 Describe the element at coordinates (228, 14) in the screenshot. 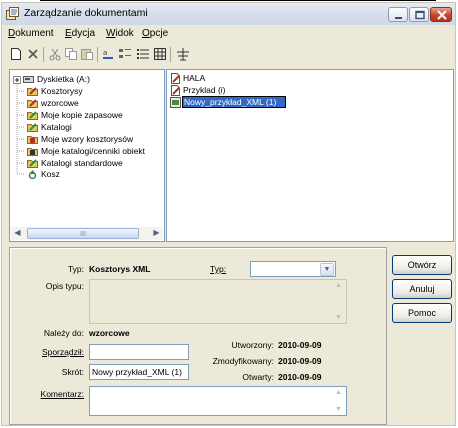

I see `title-bar: Zarządzanie dokumentami` at that location.